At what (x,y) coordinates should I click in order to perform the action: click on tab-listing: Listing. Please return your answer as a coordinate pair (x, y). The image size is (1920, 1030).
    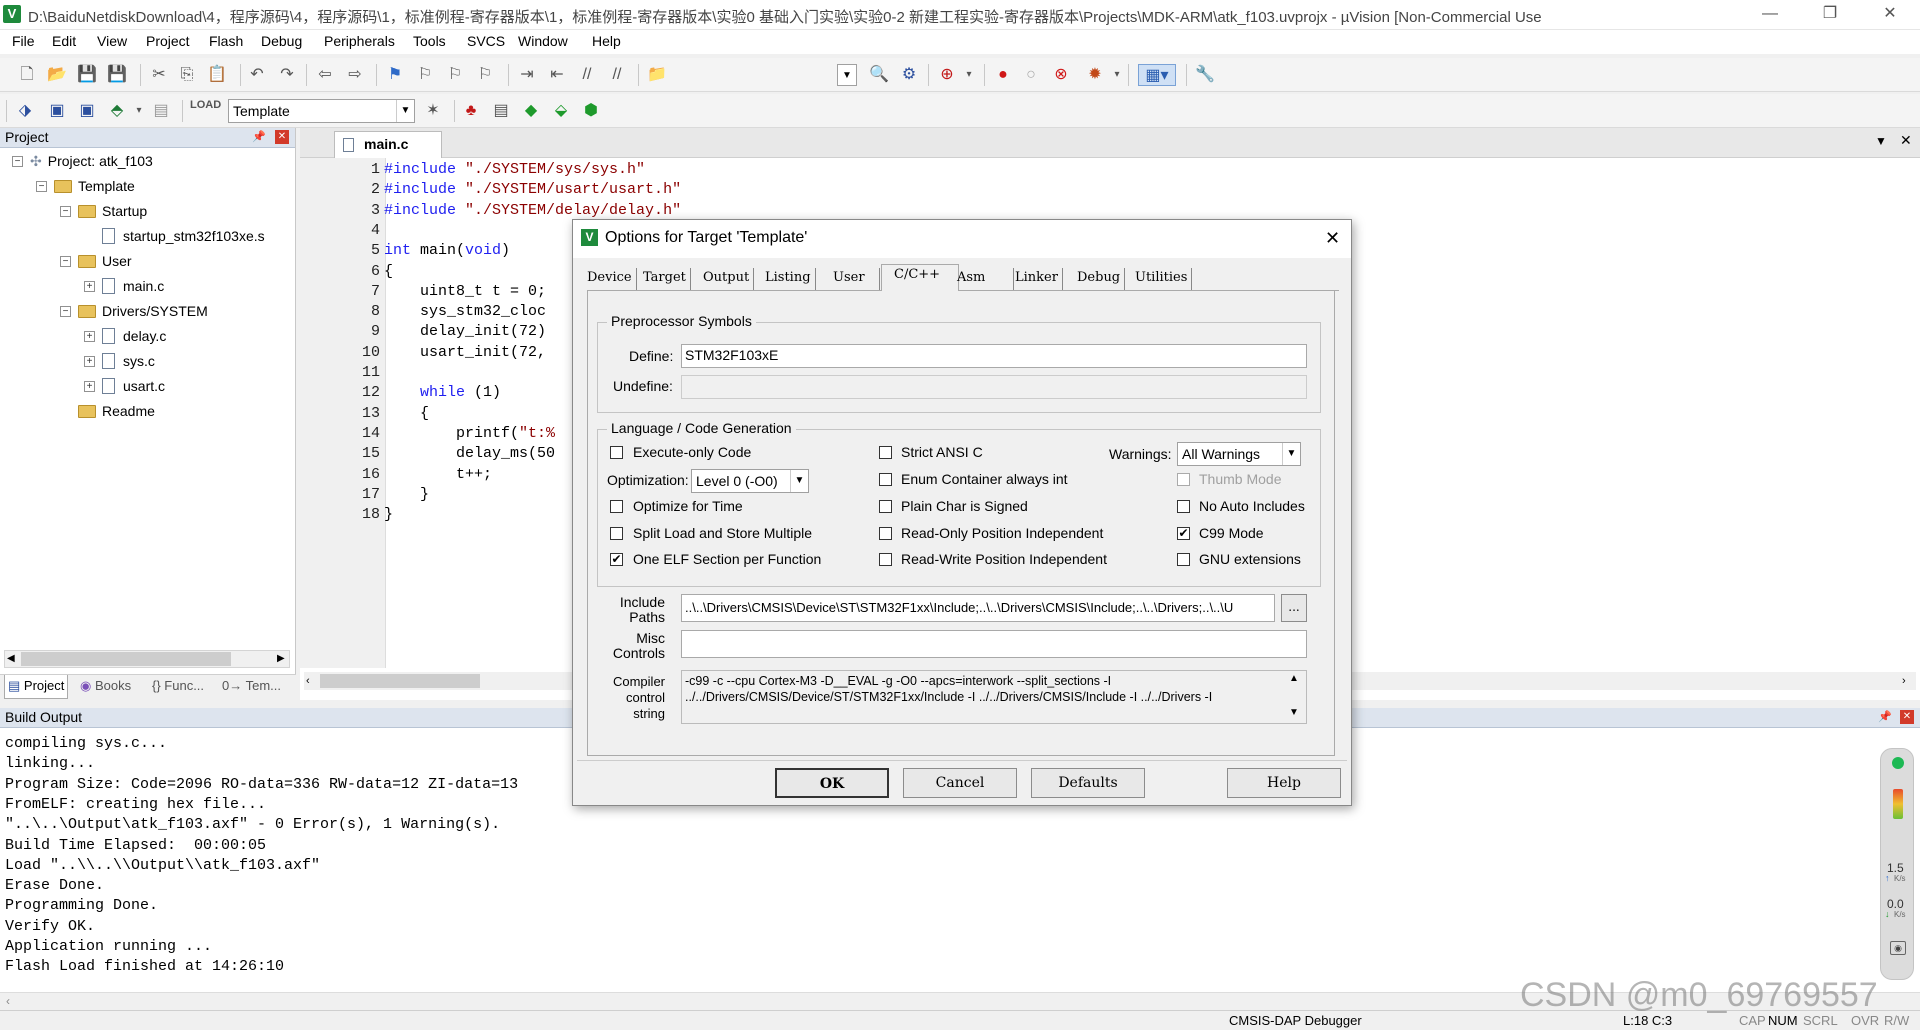
    Looking at the image, I should click on (788, 279).